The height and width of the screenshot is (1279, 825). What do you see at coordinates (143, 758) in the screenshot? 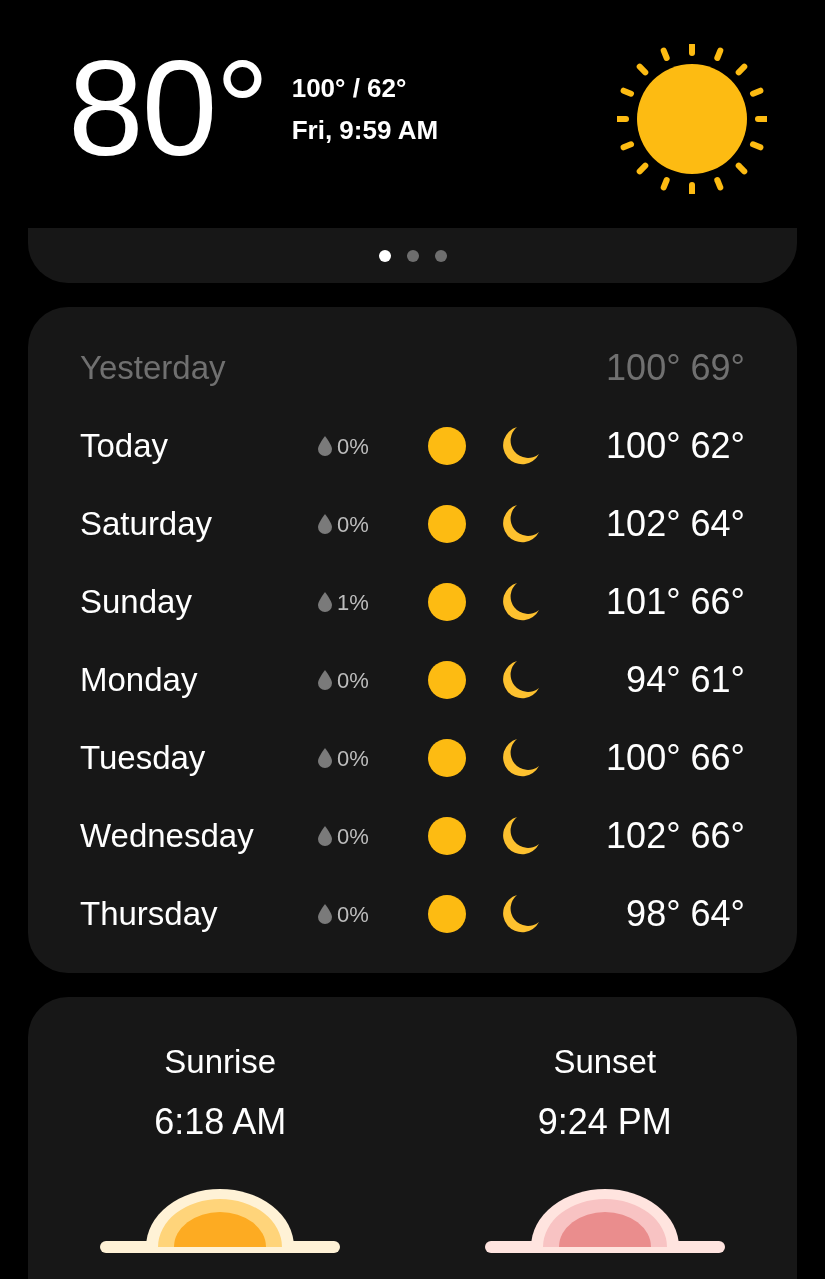
I see `day-label: Tuesday` at bounding box center [143, 758].